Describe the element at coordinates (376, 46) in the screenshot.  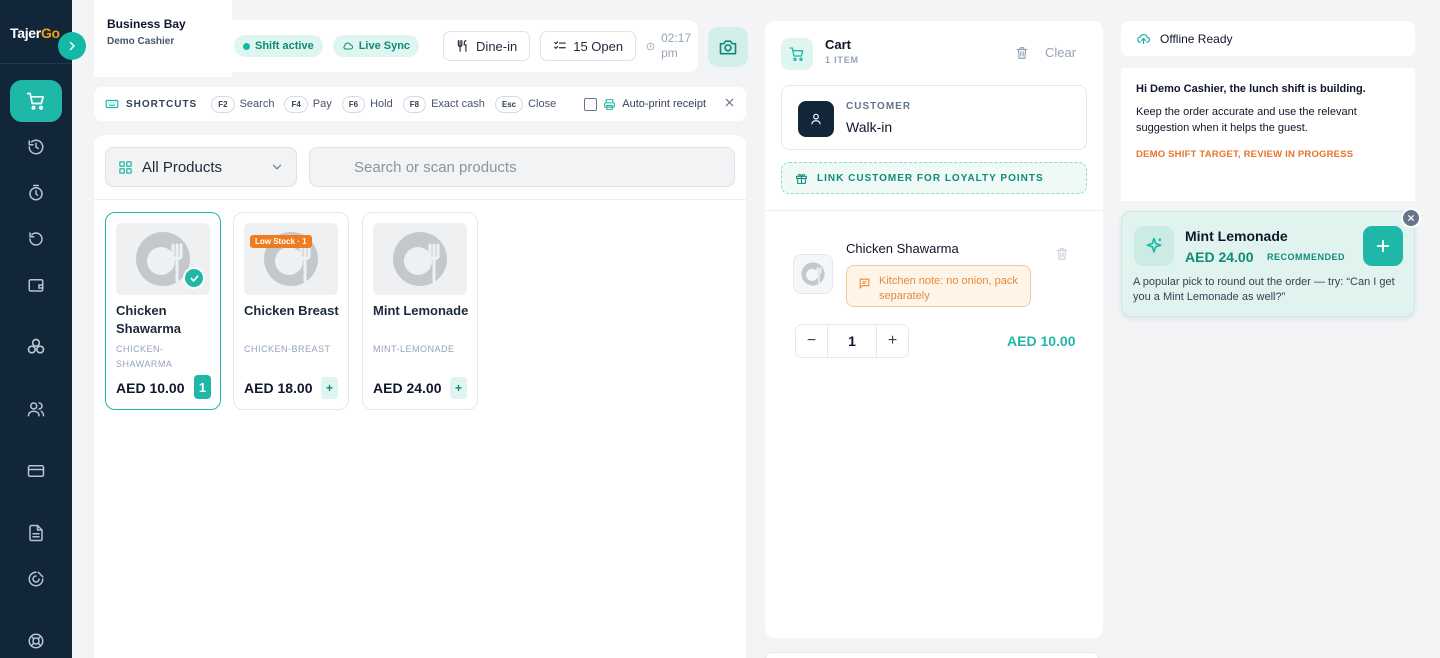
I see `sync-status-badge: Live Sync` at that location.